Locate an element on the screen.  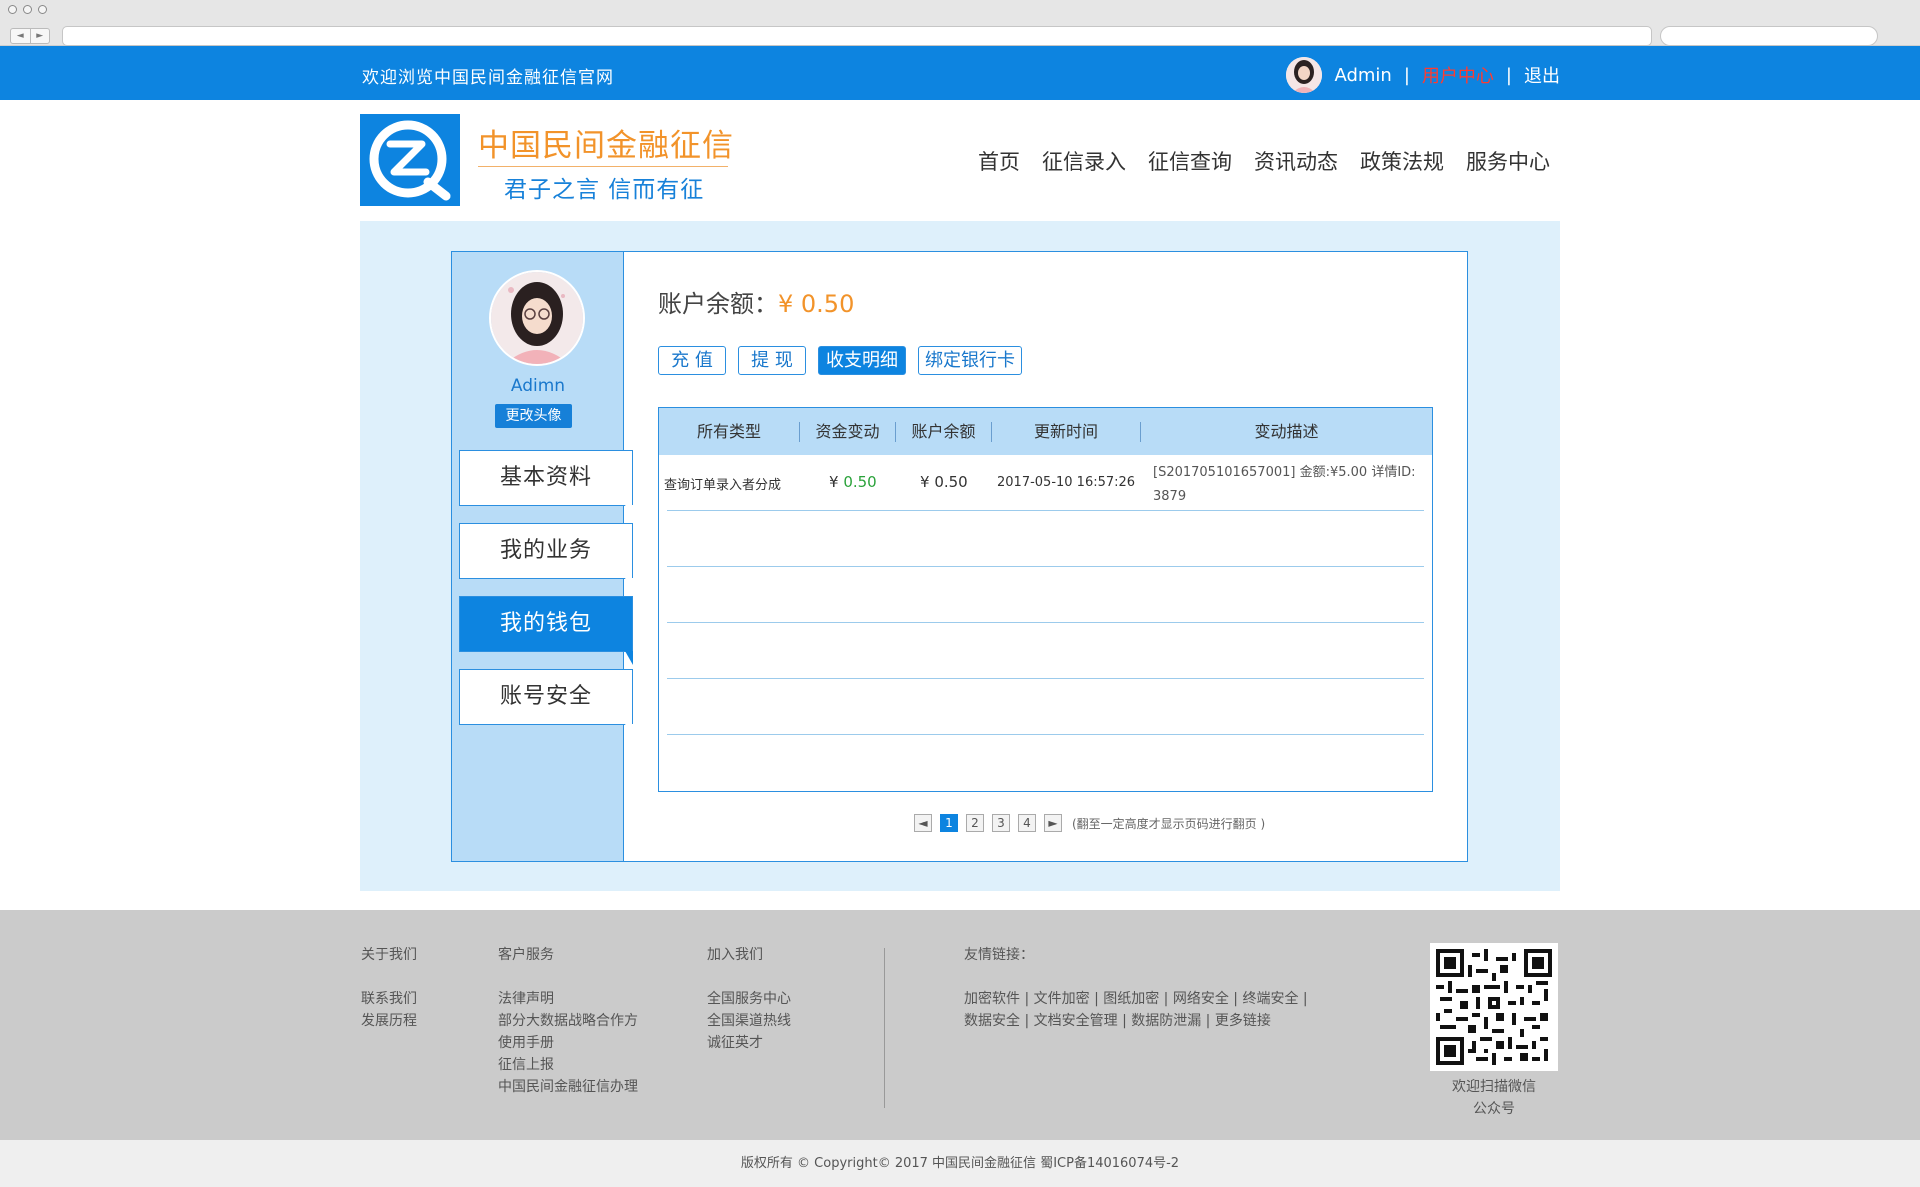
cell-balance: ¥ 0.50 is located at coordinates (944, 482).